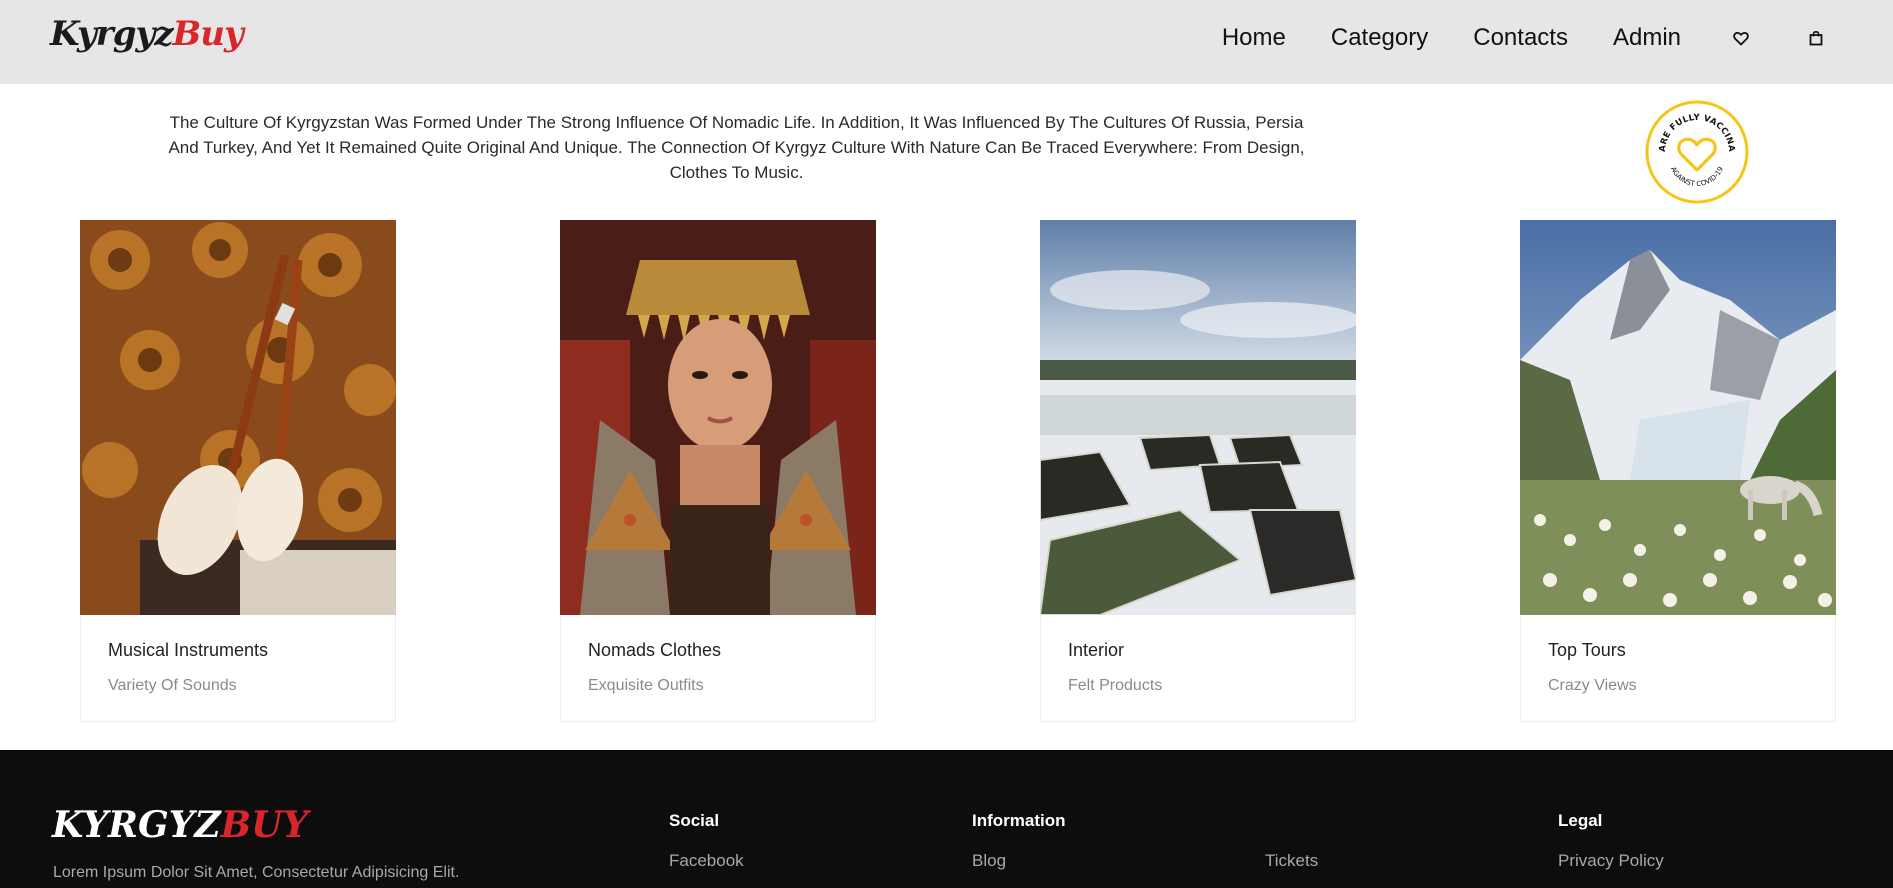 Image resolution: width=1893 pixels, height=888 pixels. I want to click on category-card-nomads-clothes: Nomads Clothes Exquisite Outfits, so click(718, 471).